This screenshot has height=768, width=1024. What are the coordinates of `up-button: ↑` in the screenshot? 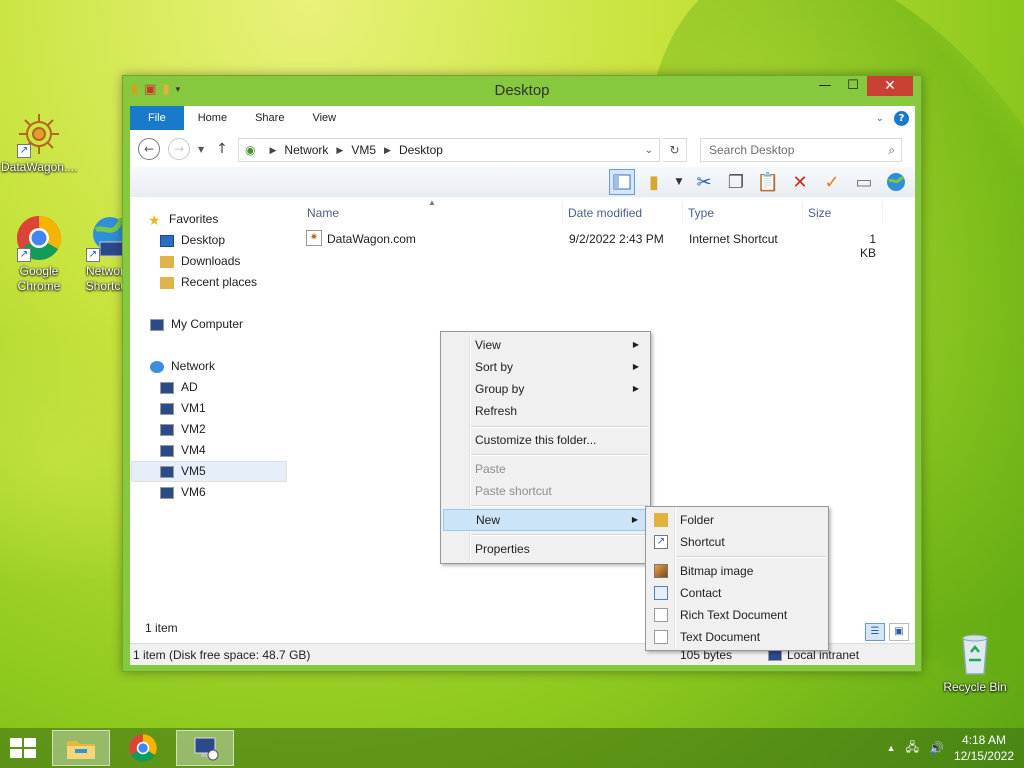 It's located at (222, 149).